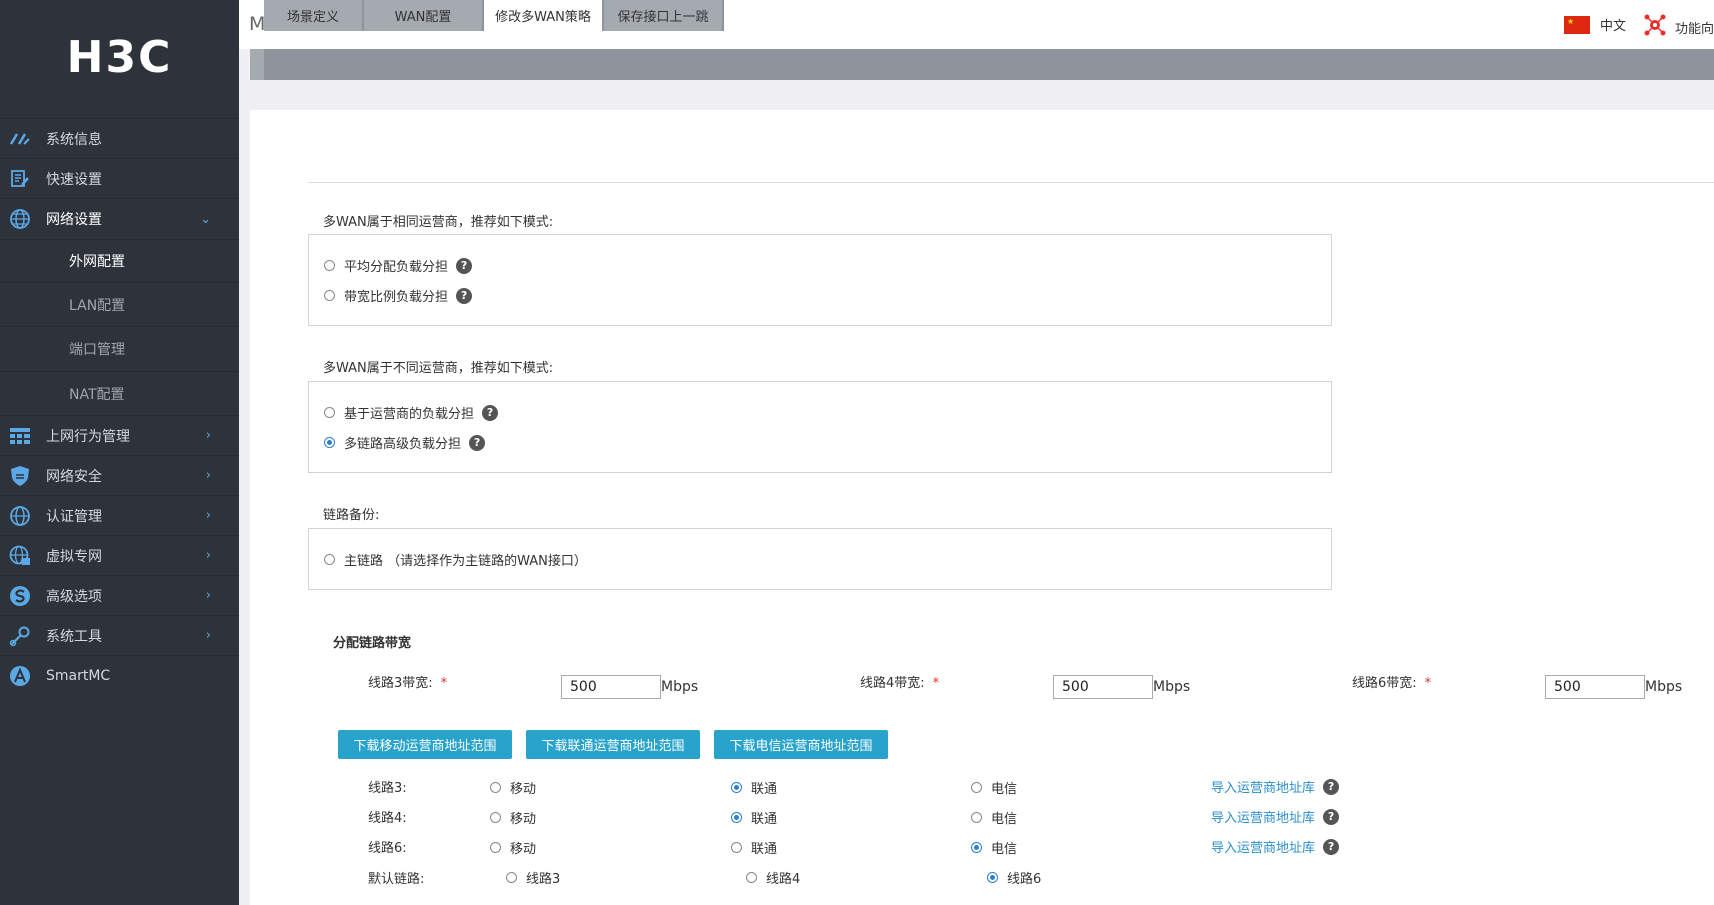 The width and height of the screenshot is (1714, 905). What do you see at coordinates (783, 879) in the screenshot?
I see `option-label: 线路4` at bounding box center [783, 879].